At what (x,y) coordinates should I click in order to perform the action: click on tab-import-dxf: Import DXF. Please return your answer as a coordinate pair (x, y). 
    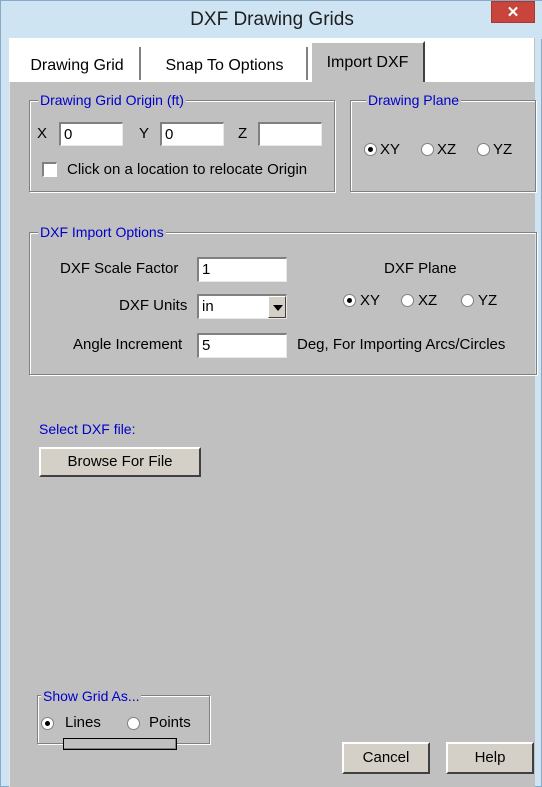
    Looking at the image, I should click on (367, 61).